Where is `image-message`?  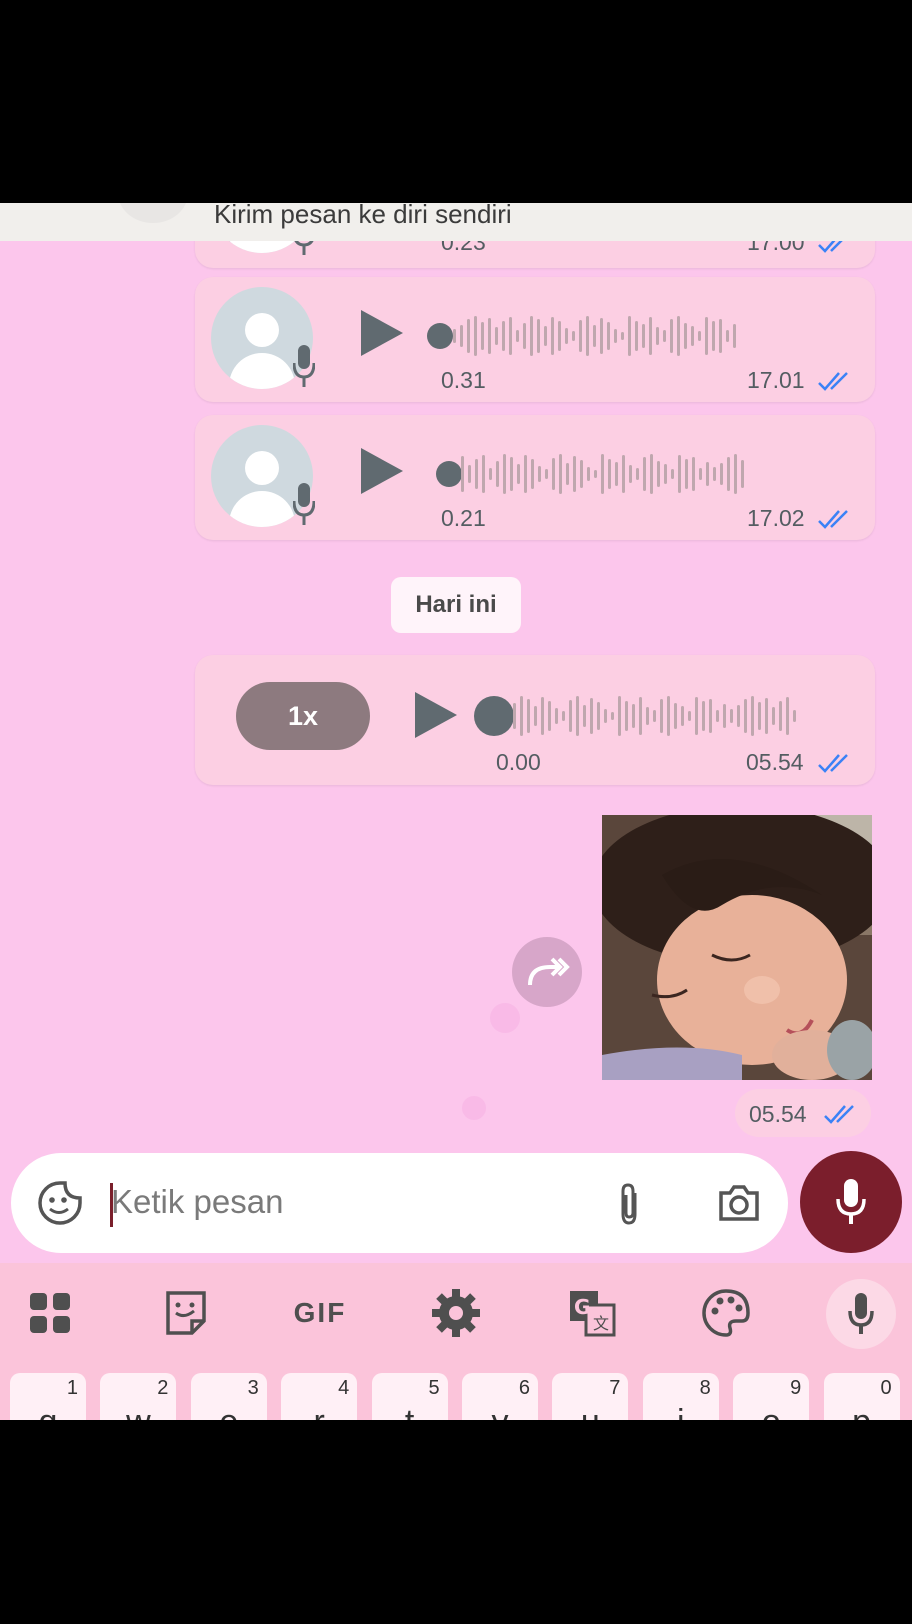 image-message is located at coordinates (737, 947).